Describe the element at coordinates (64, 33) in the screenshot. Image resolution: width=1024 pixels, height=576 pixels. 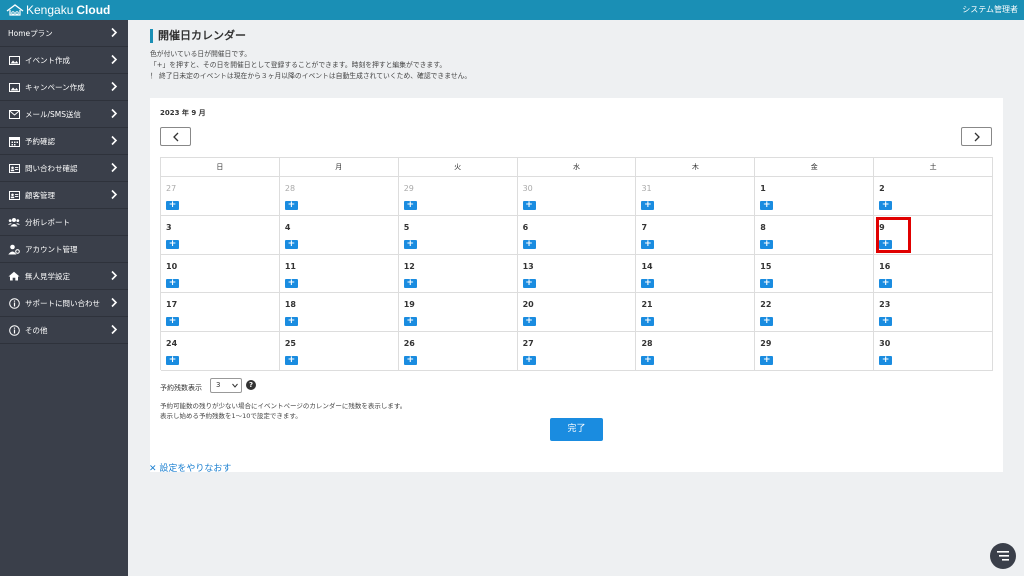
I see `sidebar-item-1: Homeプラン` at that location.